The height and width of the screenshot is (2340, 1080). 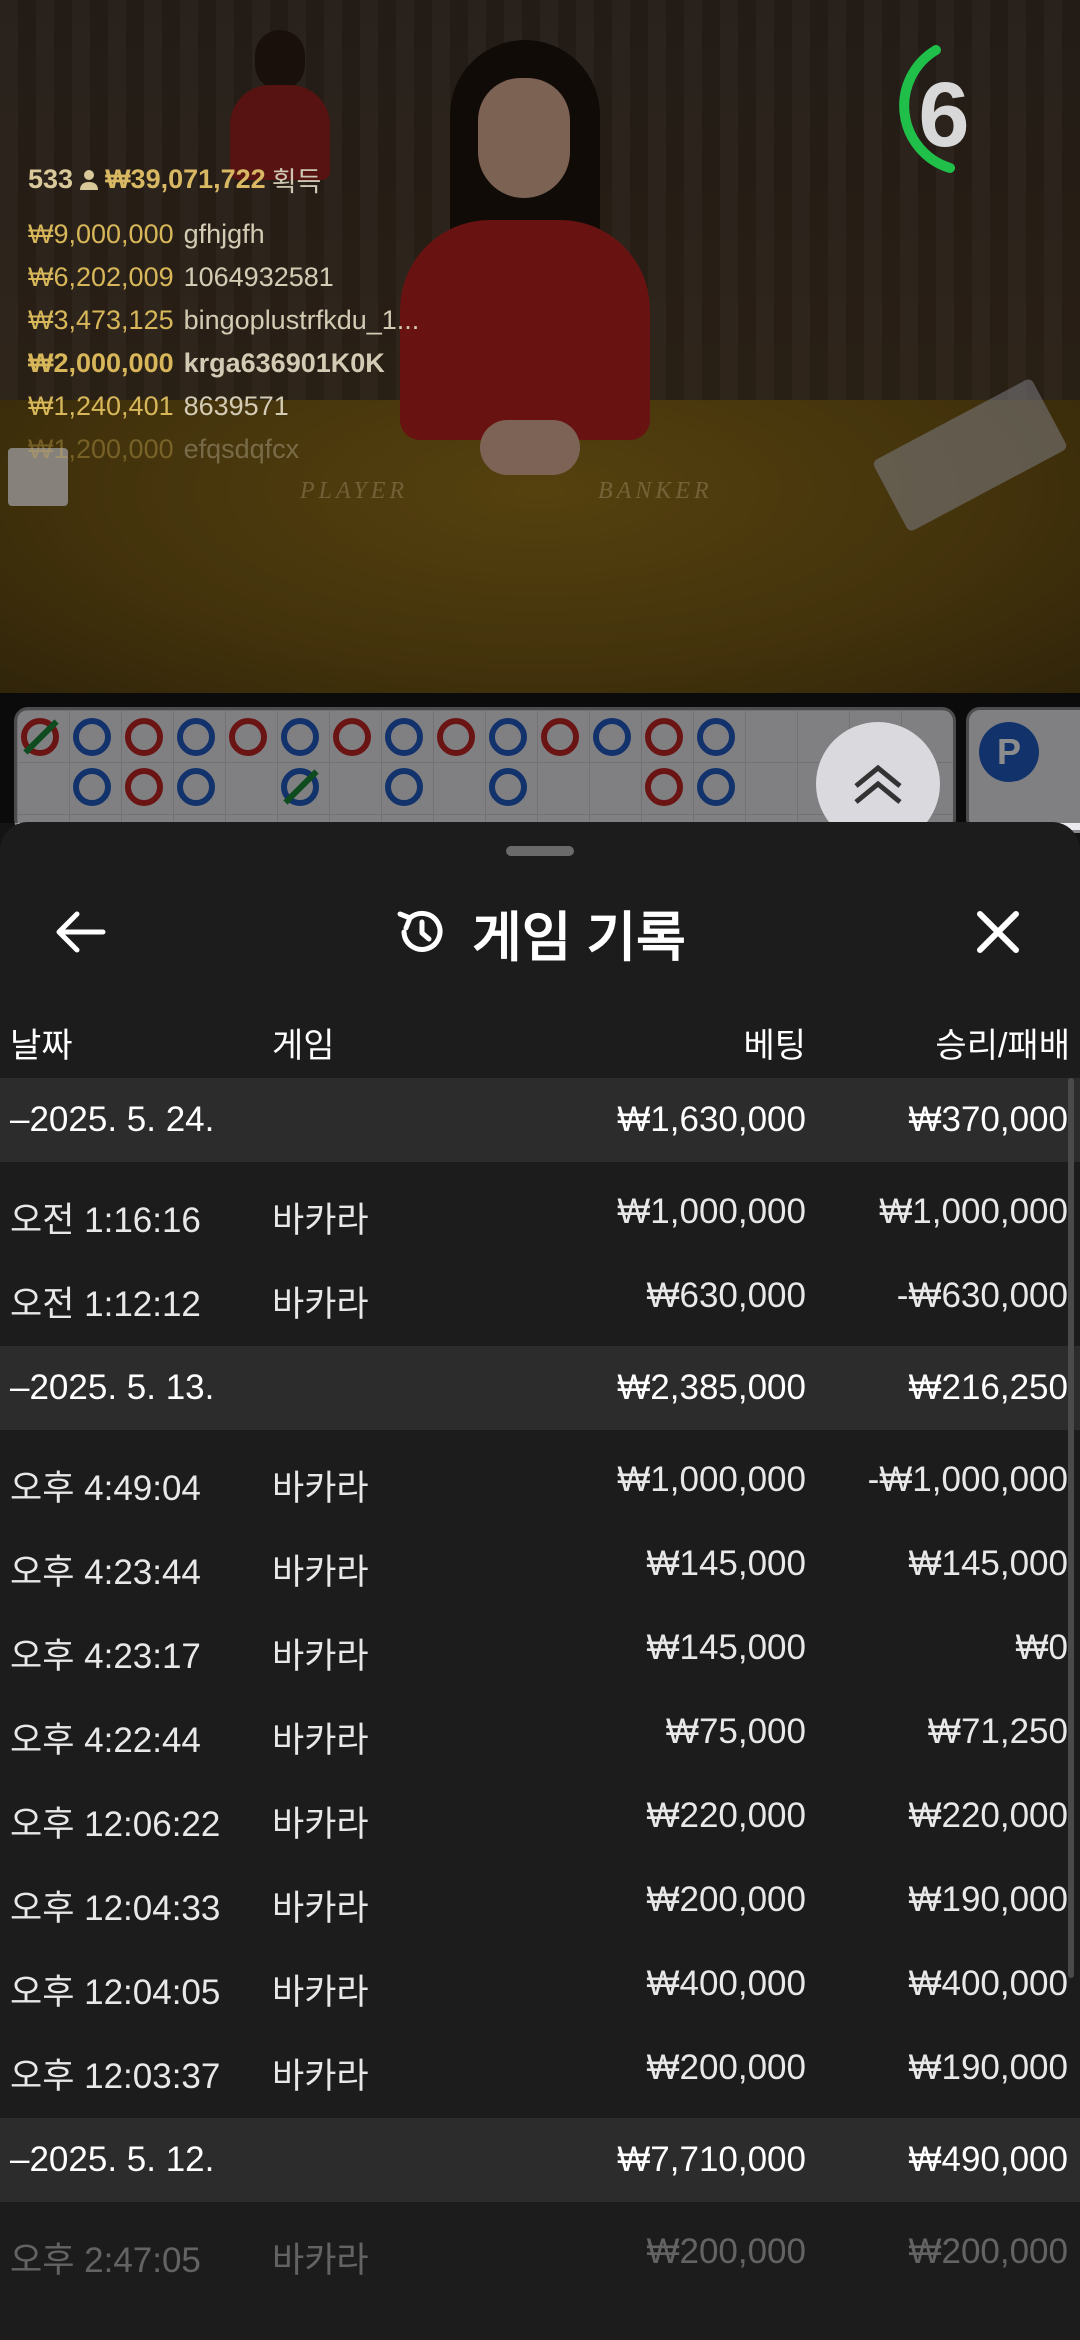 I want to click on table-header: 날짜 게임 베팅 승리/패배, so click(x=540, y=1036).